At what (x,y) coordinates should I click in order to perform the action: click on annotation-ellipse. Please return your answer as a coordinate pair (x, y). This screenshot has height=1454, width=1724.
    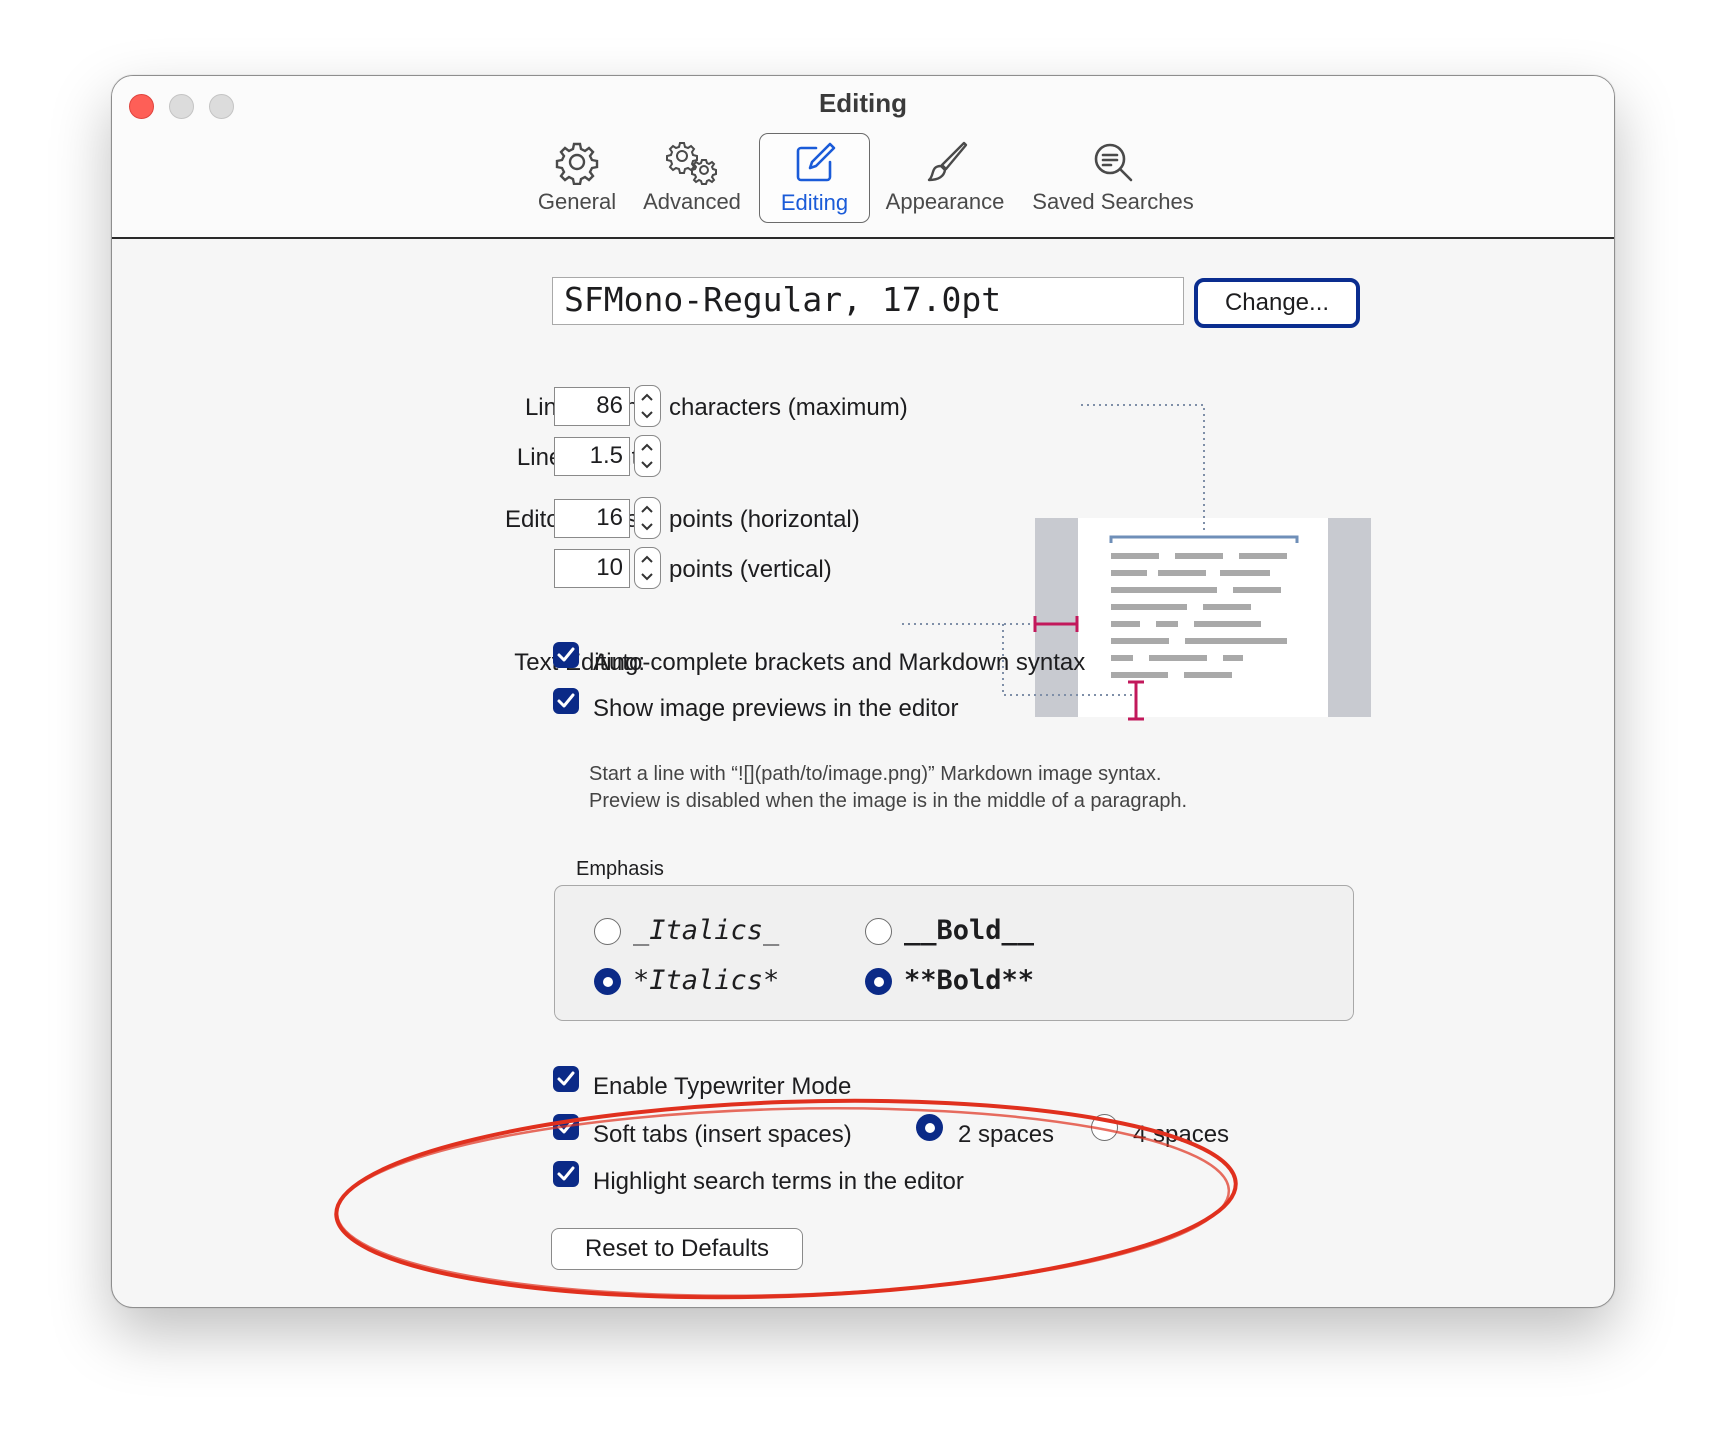
    Looking at the image, I should click on (786, 1199).